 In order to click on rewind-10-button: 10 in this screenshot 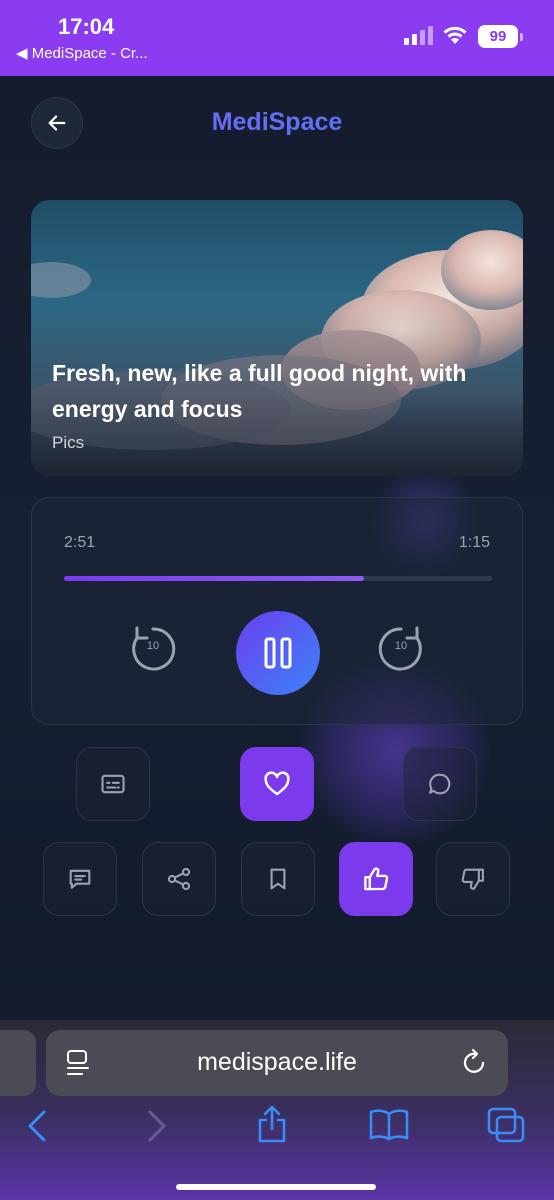, I will do `click(153, 649)`.